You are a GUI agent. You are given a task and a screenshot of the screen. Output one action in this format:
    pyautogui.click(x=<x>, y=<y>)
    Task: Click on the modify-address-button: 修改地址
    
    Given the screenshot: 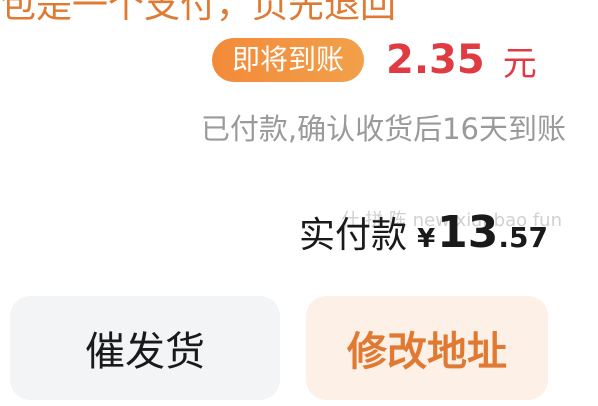 What is the action you would take?
    pyautogui.click(x=427, y=348)
    